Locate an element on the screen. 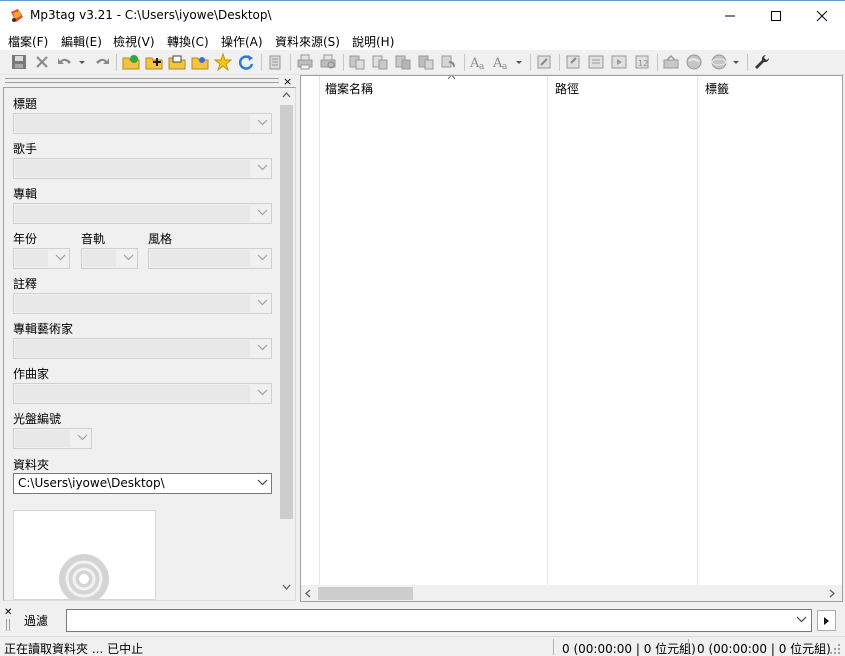 This screenshot has width=845, height=656. web-source-2-button is located at coordinates (719, 62).